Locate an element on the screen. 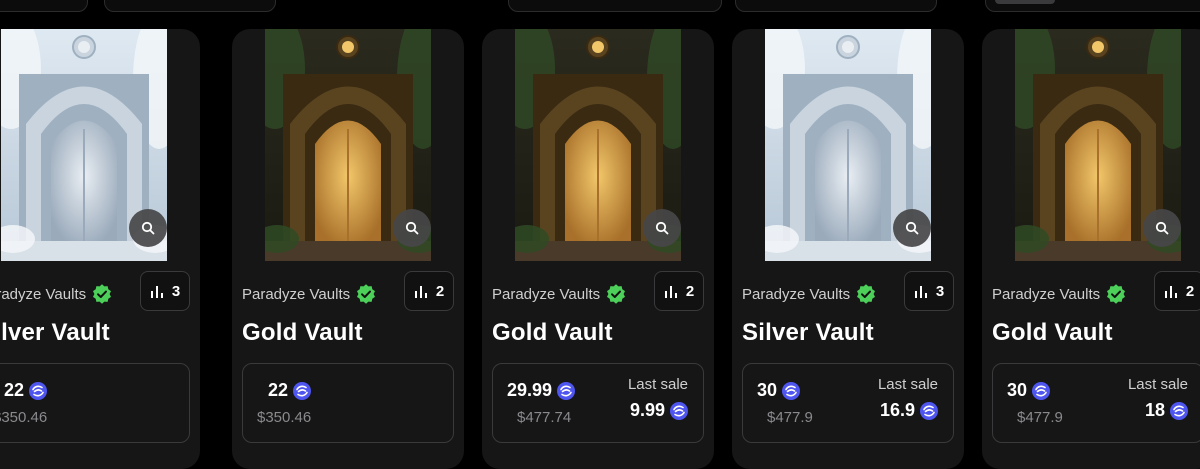  price-value: 29.99 is located at coordinates (530, 390).